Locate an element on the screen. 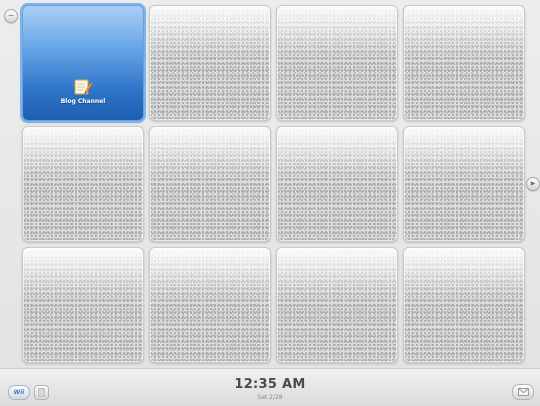 Image resolution: width=540 pixels, height=406 pixels. notepad-pencil-icon is located at coordinates (83, 87).